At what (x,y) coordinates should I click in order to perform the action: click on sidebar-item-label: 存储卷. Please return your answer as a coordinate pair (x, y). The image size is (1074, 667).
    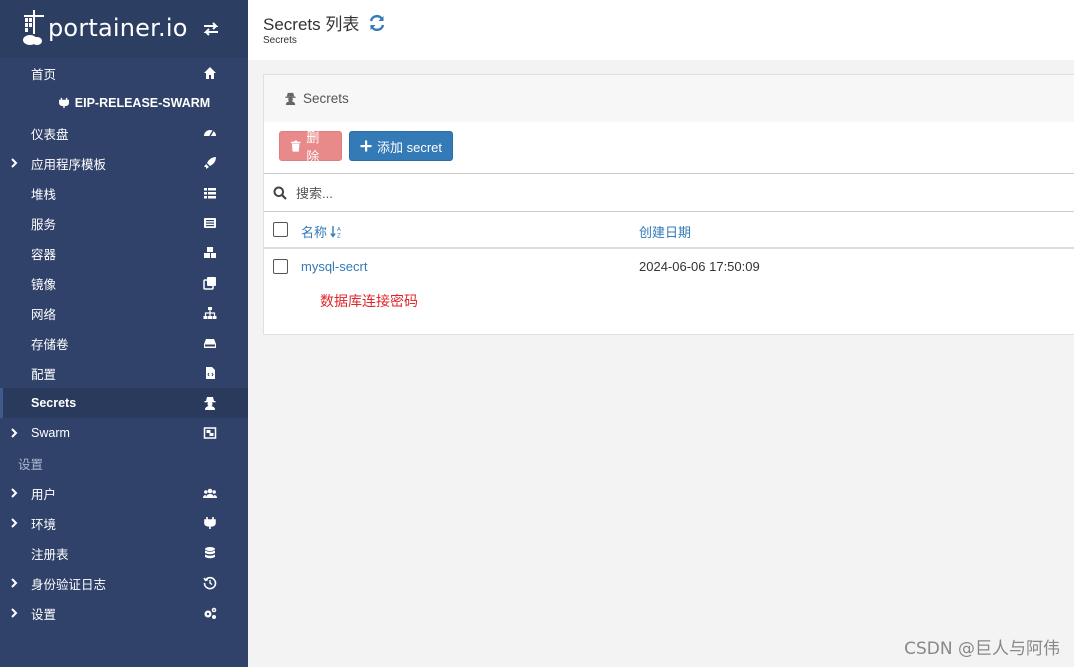
    Looking at the image, I should click on (50, 344).